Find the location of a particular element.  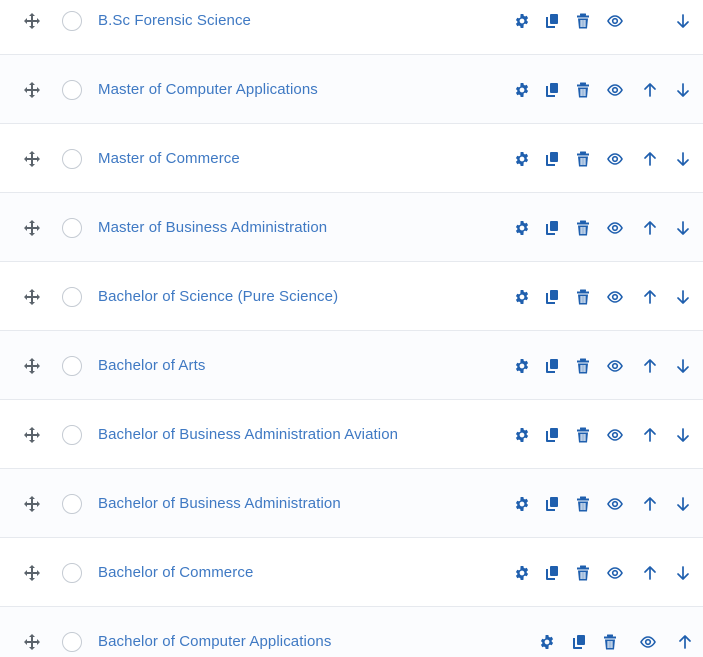

list-item: Bachelor of Arts is located at coordinates (351, 365).